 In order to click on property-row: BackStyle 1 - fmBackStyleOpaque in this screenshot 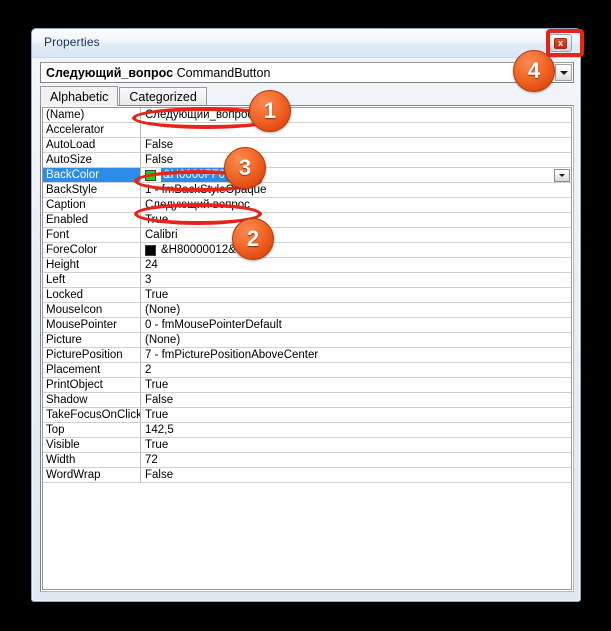, I will do `click(307, 190)`.